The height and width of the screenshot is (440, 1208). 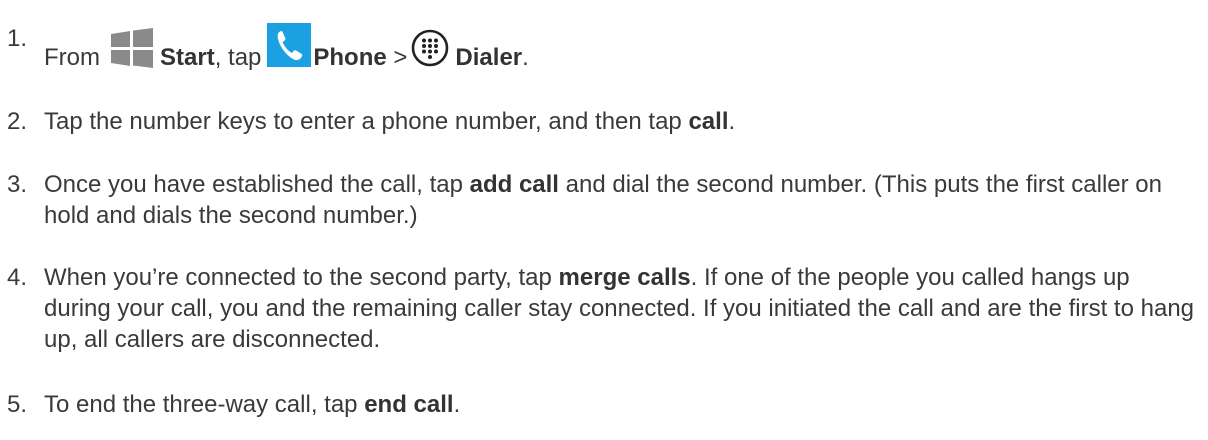 I want to click on add-call-label: add call, so click(x=514, y=184).